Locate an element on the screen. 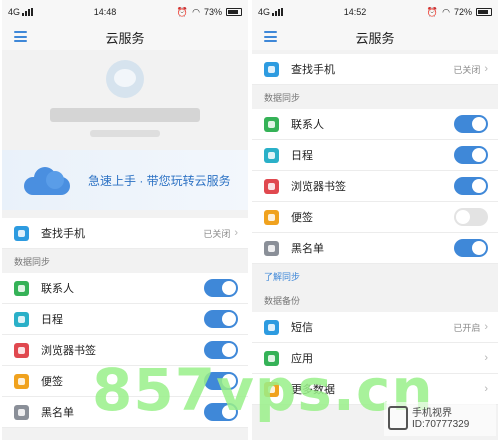 The image size is (500, 440). battery-percent: 72% is located at coordinates (462, 12).